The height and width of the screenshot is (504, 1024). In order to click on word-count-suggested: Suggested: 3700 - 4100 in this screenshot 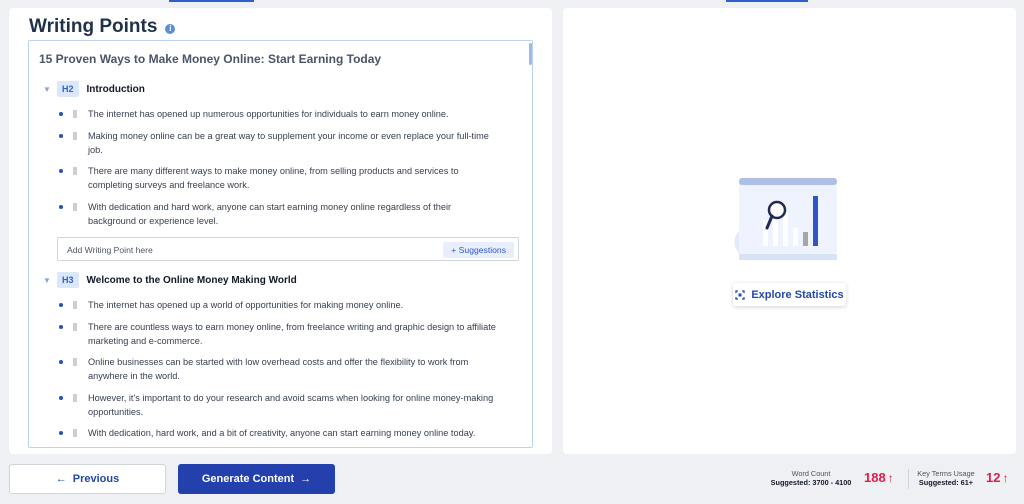, I will do `click(811, 482)`.